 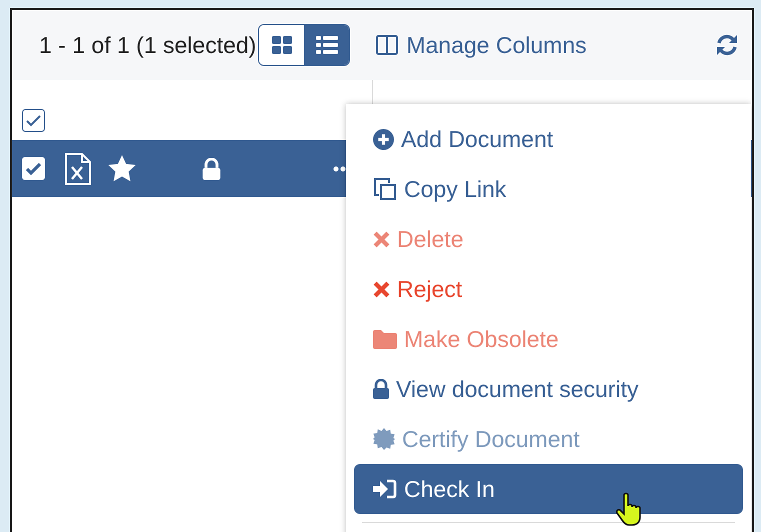 I want to click on refresh-button, so click(x=727, y=45).